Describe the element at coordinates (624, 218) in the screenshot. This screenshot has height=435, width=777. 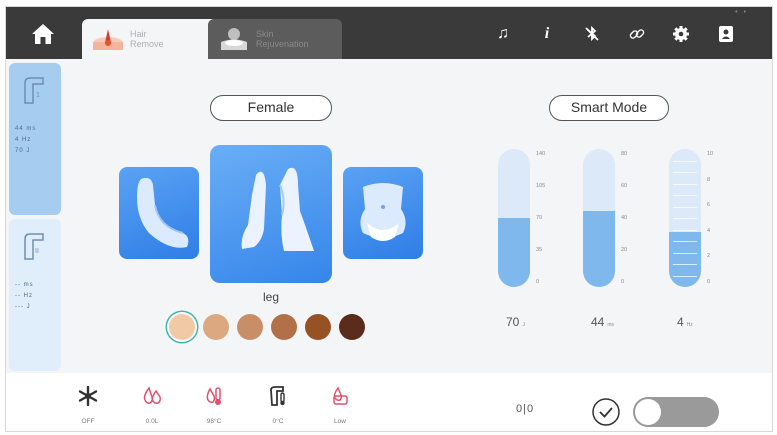
I see `pulse-tick-label: 40` at that location.